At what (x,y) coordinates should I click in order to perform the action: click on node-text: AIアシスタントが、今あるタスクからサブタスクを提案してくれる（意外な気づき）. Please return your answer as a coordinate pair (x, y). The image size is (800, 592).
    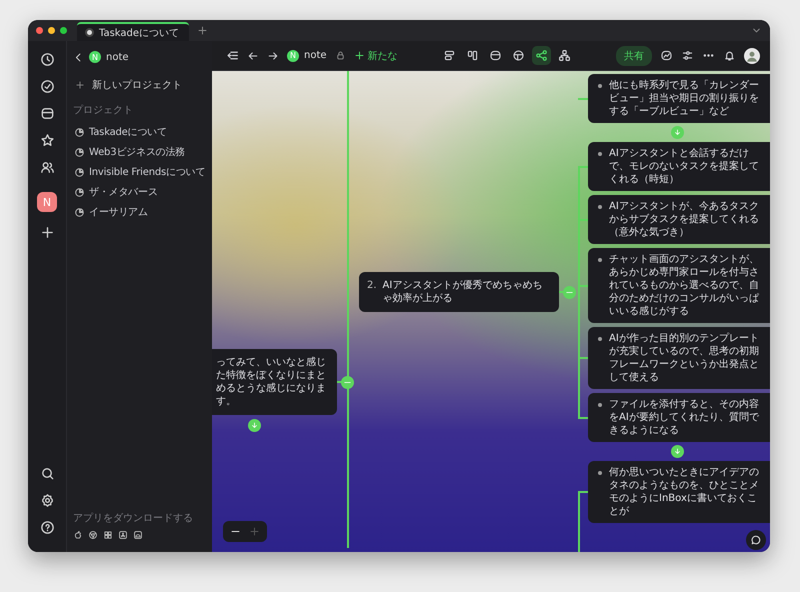
    Looking at the image, I should click on (684, 219).